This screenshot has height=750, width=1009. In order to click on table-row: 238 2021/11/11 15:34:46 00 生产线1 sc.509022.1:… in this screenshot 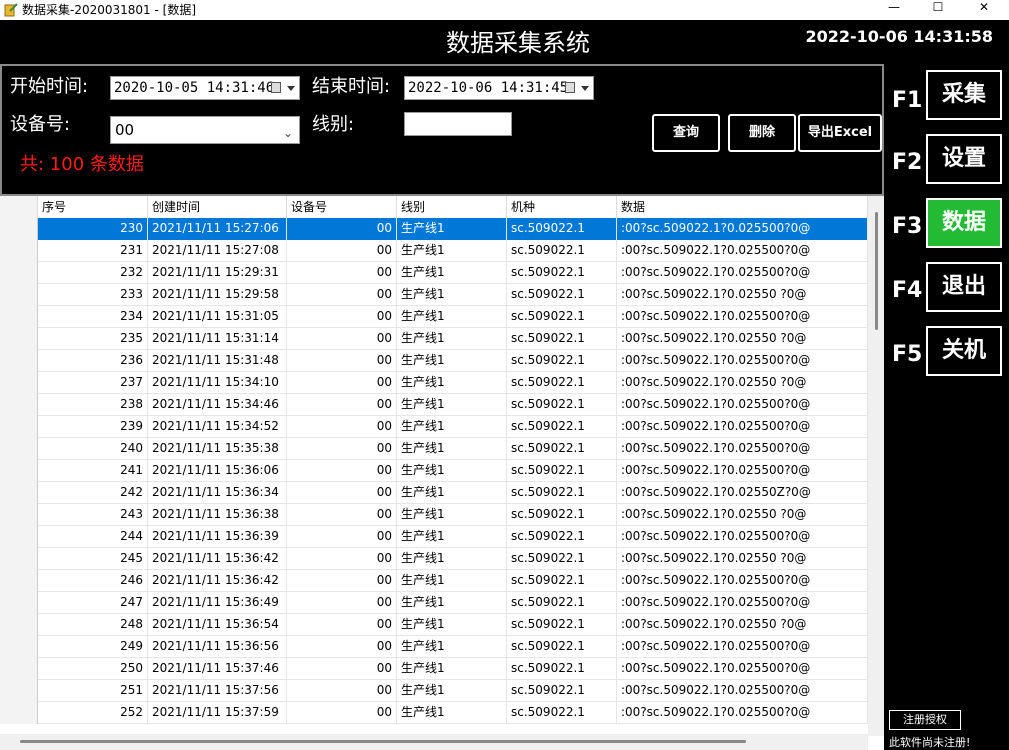, I will do `click(434, 405)`.